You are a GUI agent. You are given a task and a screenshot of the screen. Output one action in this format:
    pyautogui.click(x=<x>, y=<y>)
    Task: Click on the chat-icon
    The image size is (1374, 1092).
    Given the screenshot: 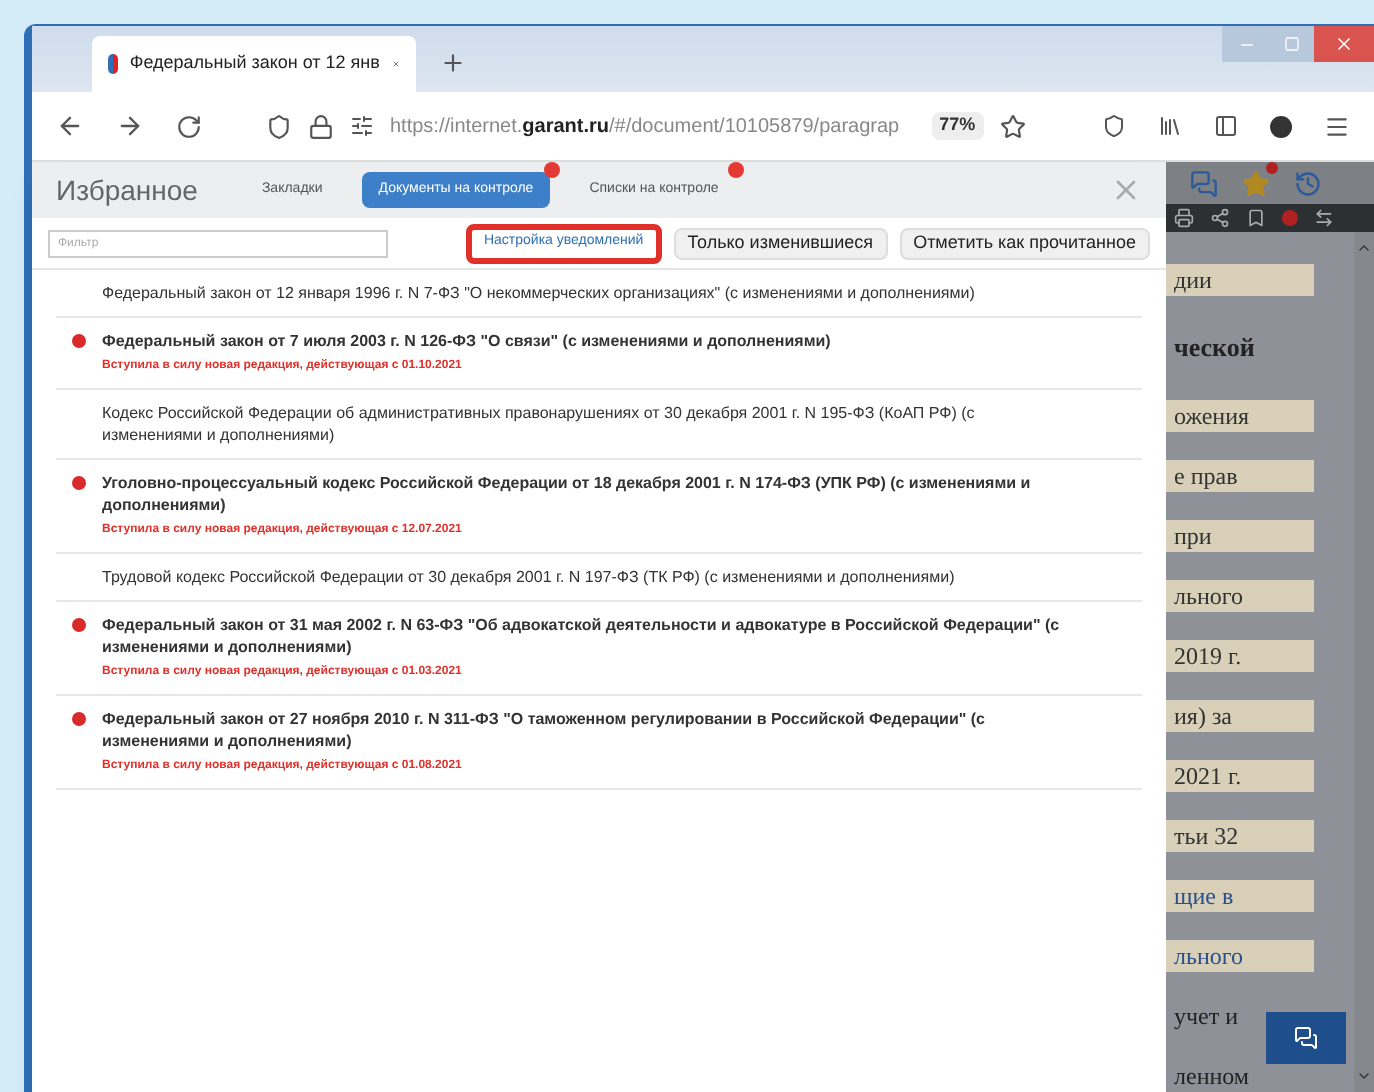 What is the action you would take?
    pyautogui.click(x=1306, y=1038)
    